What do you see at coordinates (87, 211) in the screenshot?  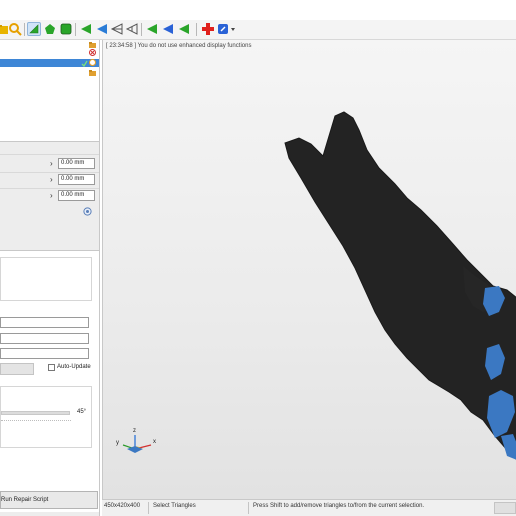 I see `refresh-icon` at bounding box center [87, 211].